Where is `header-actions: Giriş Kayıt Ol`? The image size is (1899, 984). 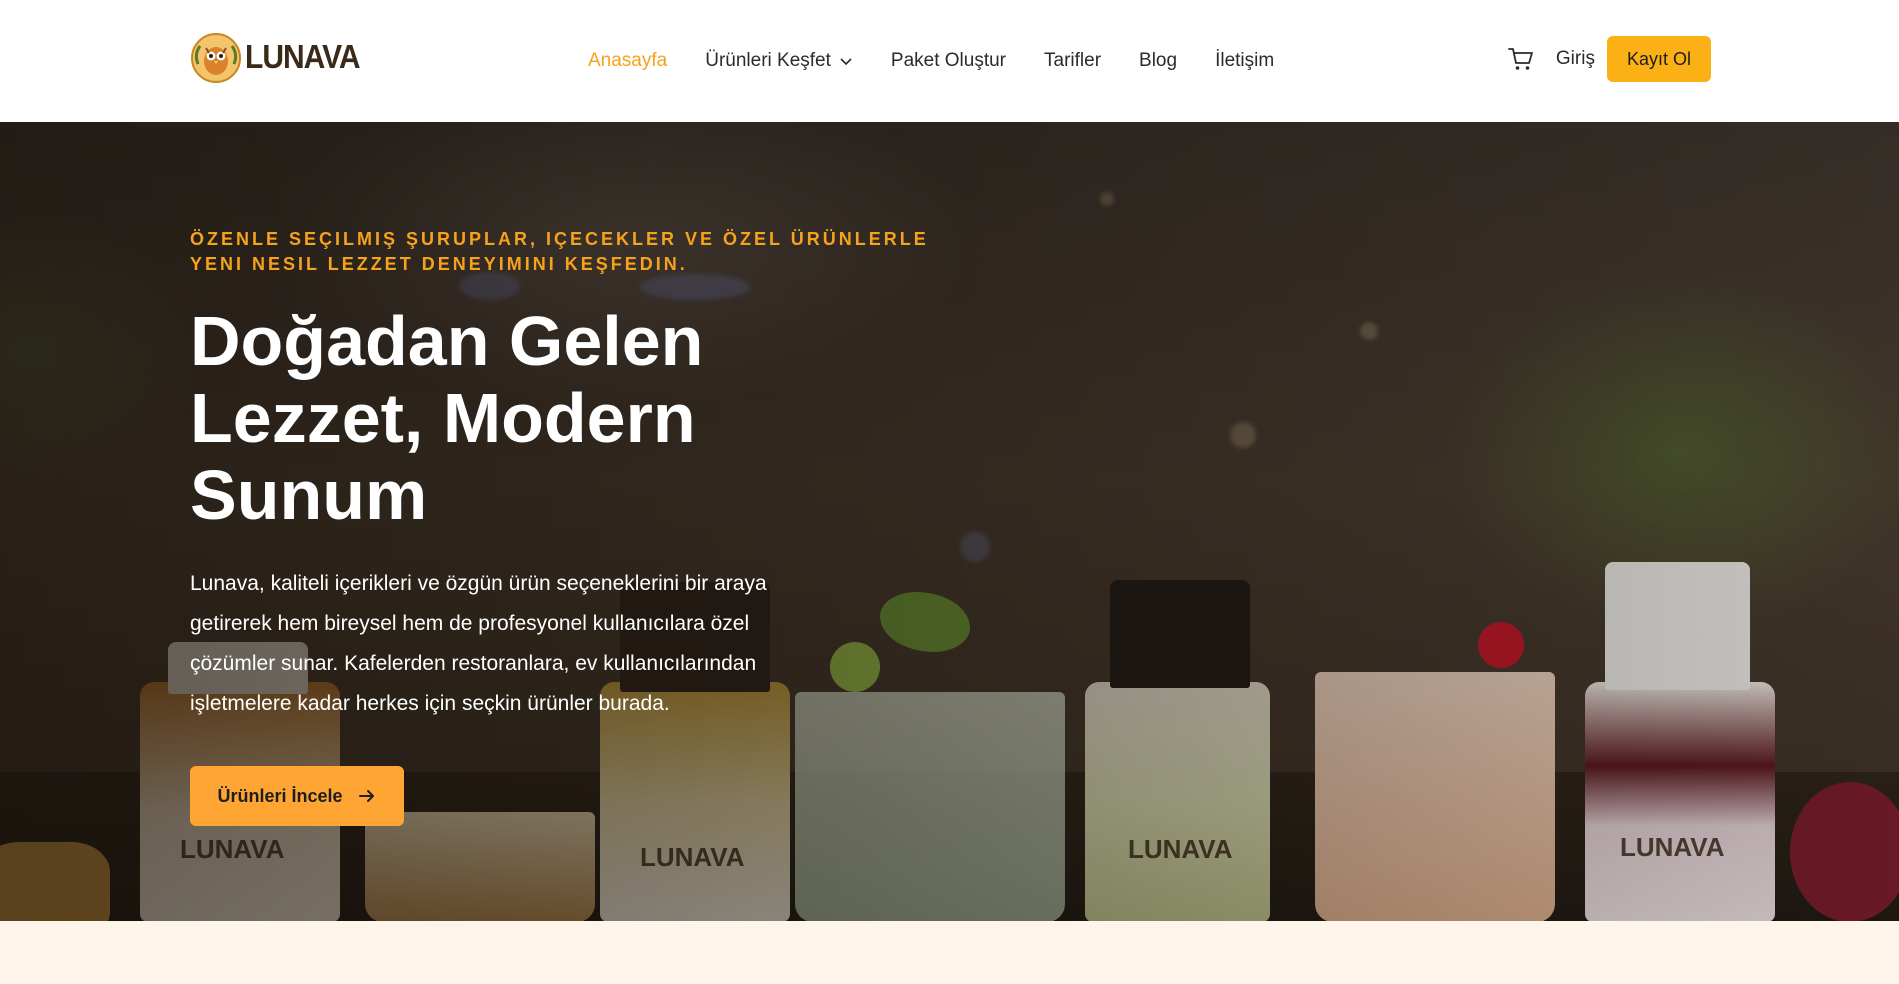 header-actions: Giriş Kayıt Ol is located at coordinates (1608, 59).